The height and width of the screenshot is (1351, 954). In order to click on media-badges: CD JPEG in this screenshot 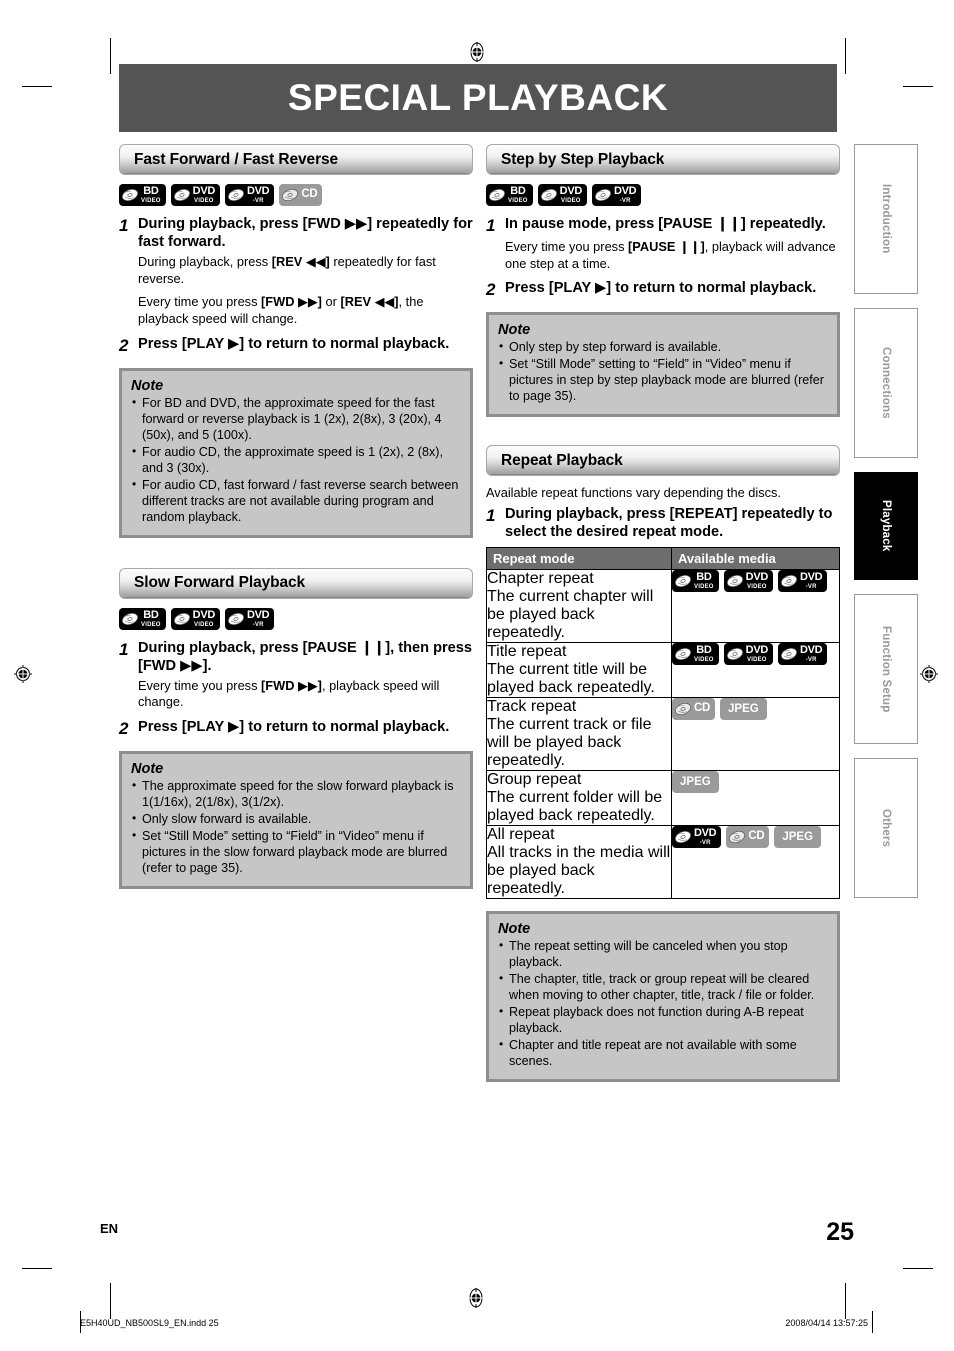, I will do `click(755, 709)`.